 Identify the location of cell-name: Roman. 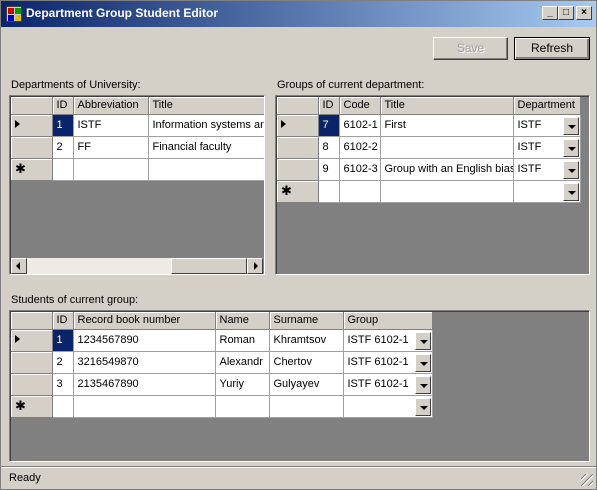
(242, 340).